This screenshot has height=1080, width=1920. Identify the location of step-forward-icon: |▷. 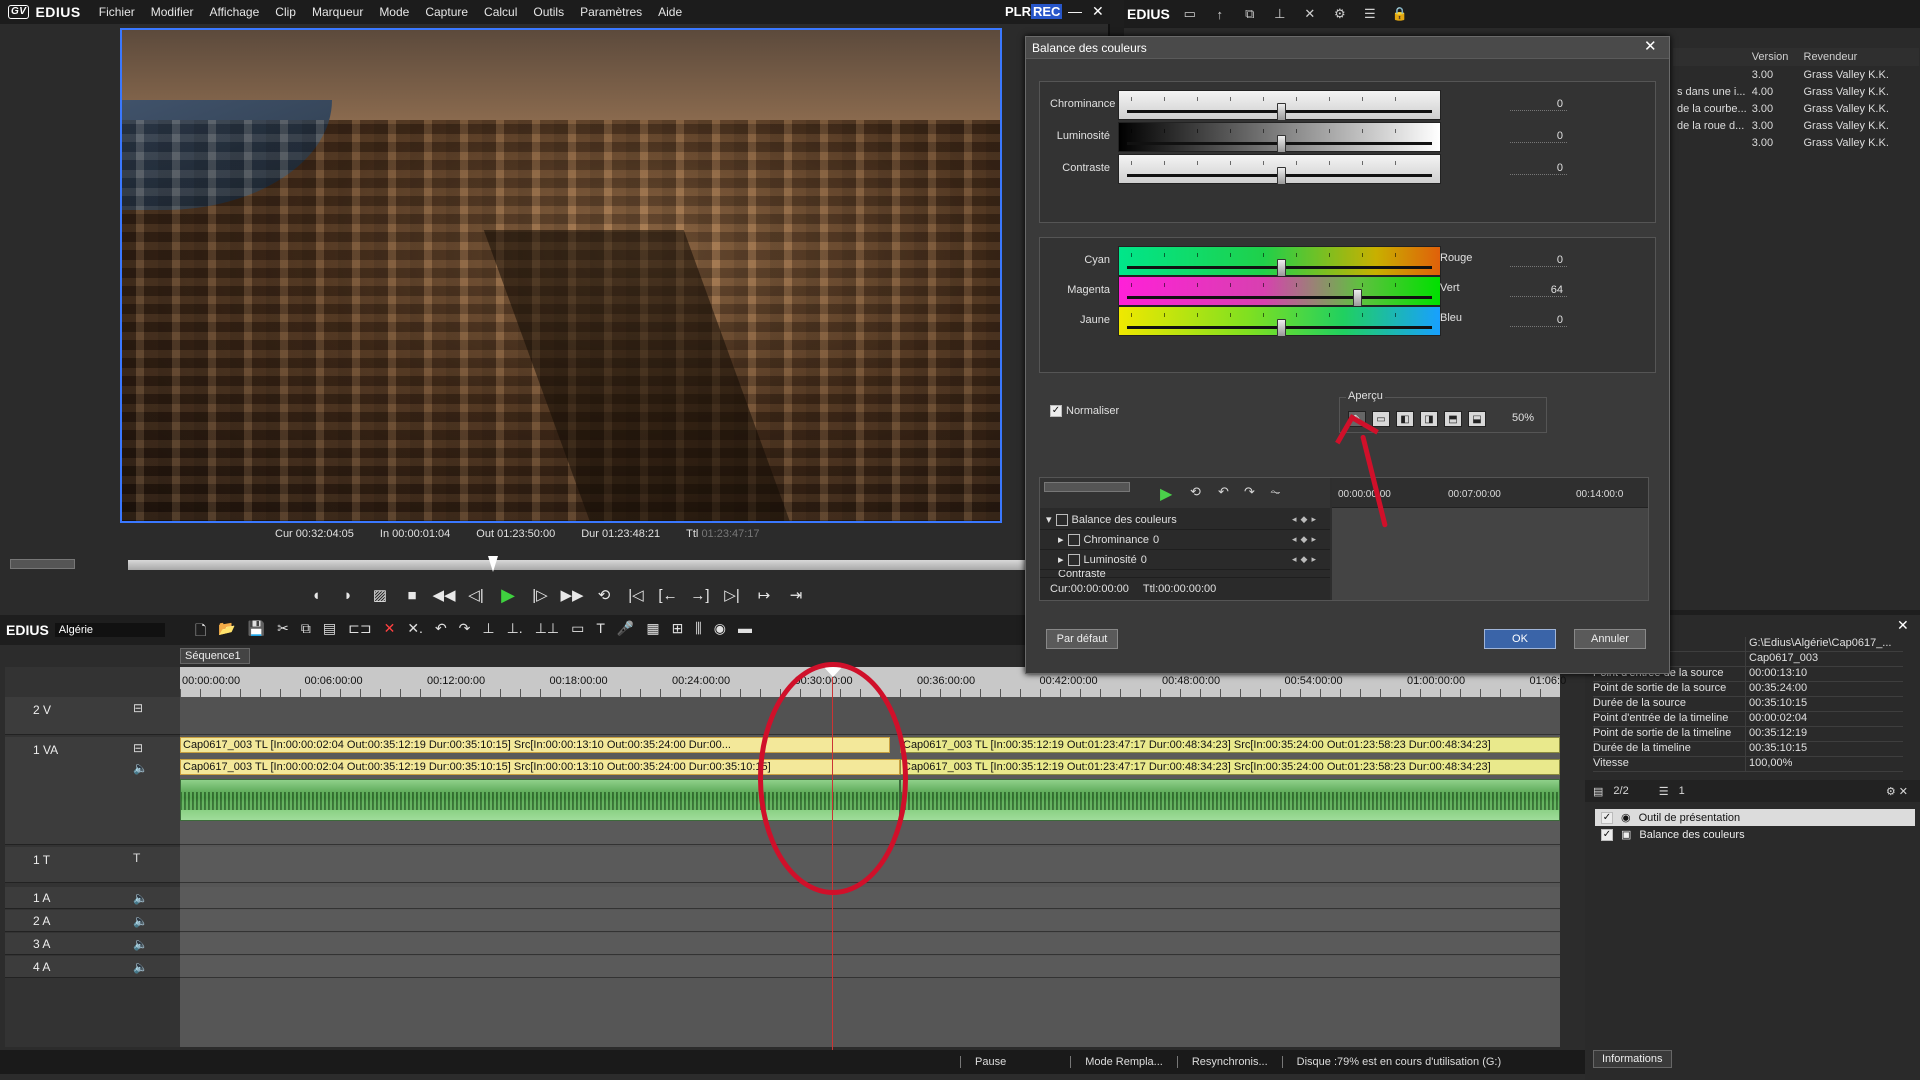
(540, 595).